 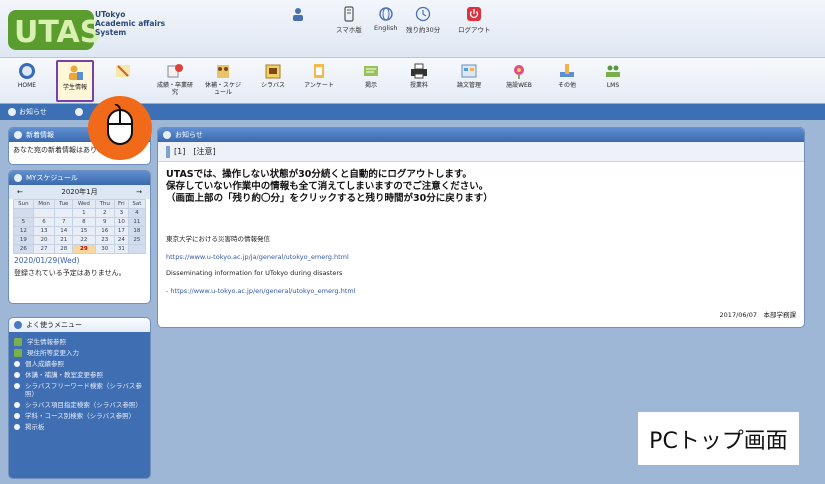 I want to click on toolbar-facility: 施設WEB, so click(x=519, y=81).